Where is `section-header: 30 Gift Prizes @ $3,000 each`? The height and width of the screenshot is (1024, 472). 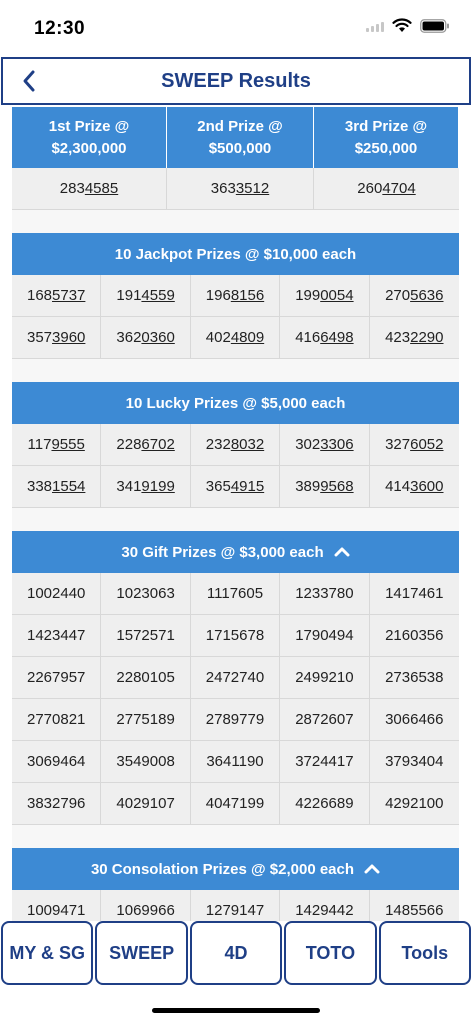 section-header: 30 Gift Prizes @ $3,000 each is located at coordinates (235, 552).